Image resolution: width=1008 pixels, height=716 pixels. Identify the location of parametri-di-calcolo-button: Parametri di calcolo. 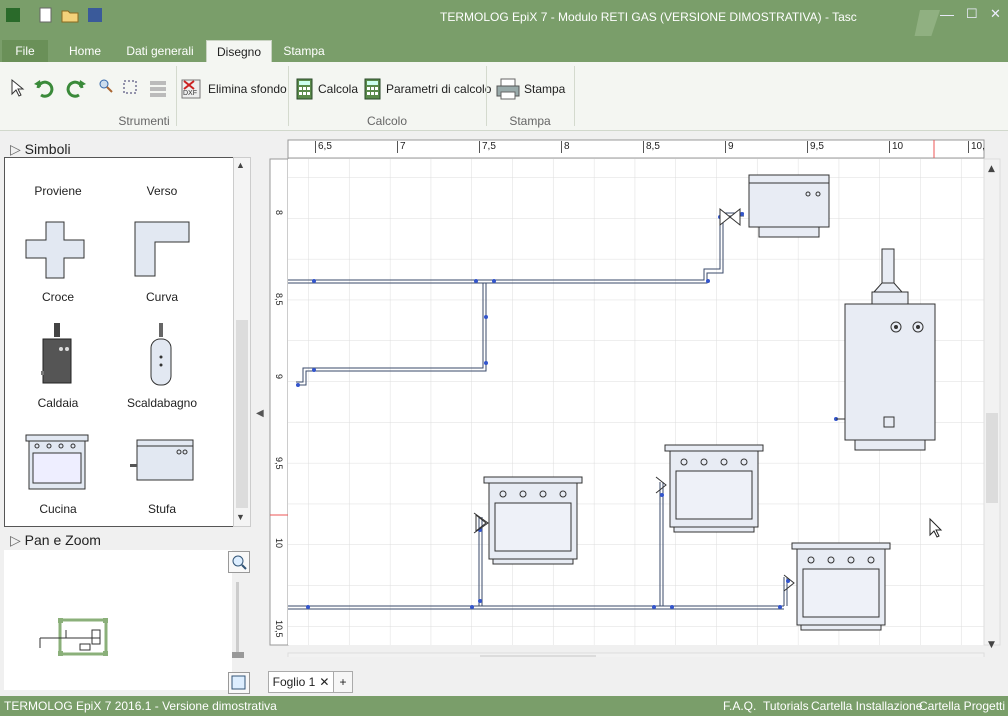
(427, 89).